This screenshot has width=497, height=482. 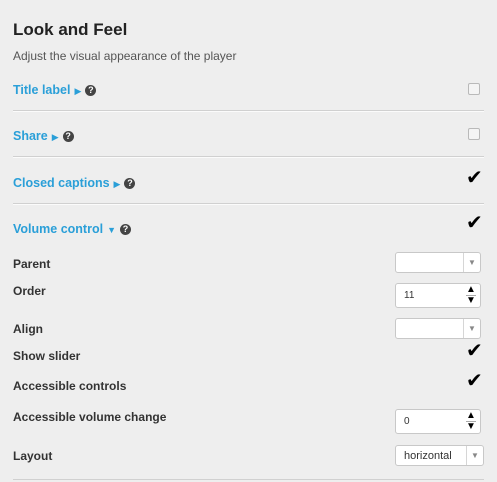 I want to click on section-closed-captions: Closed captions ▶?, so click(x=74, y=183).